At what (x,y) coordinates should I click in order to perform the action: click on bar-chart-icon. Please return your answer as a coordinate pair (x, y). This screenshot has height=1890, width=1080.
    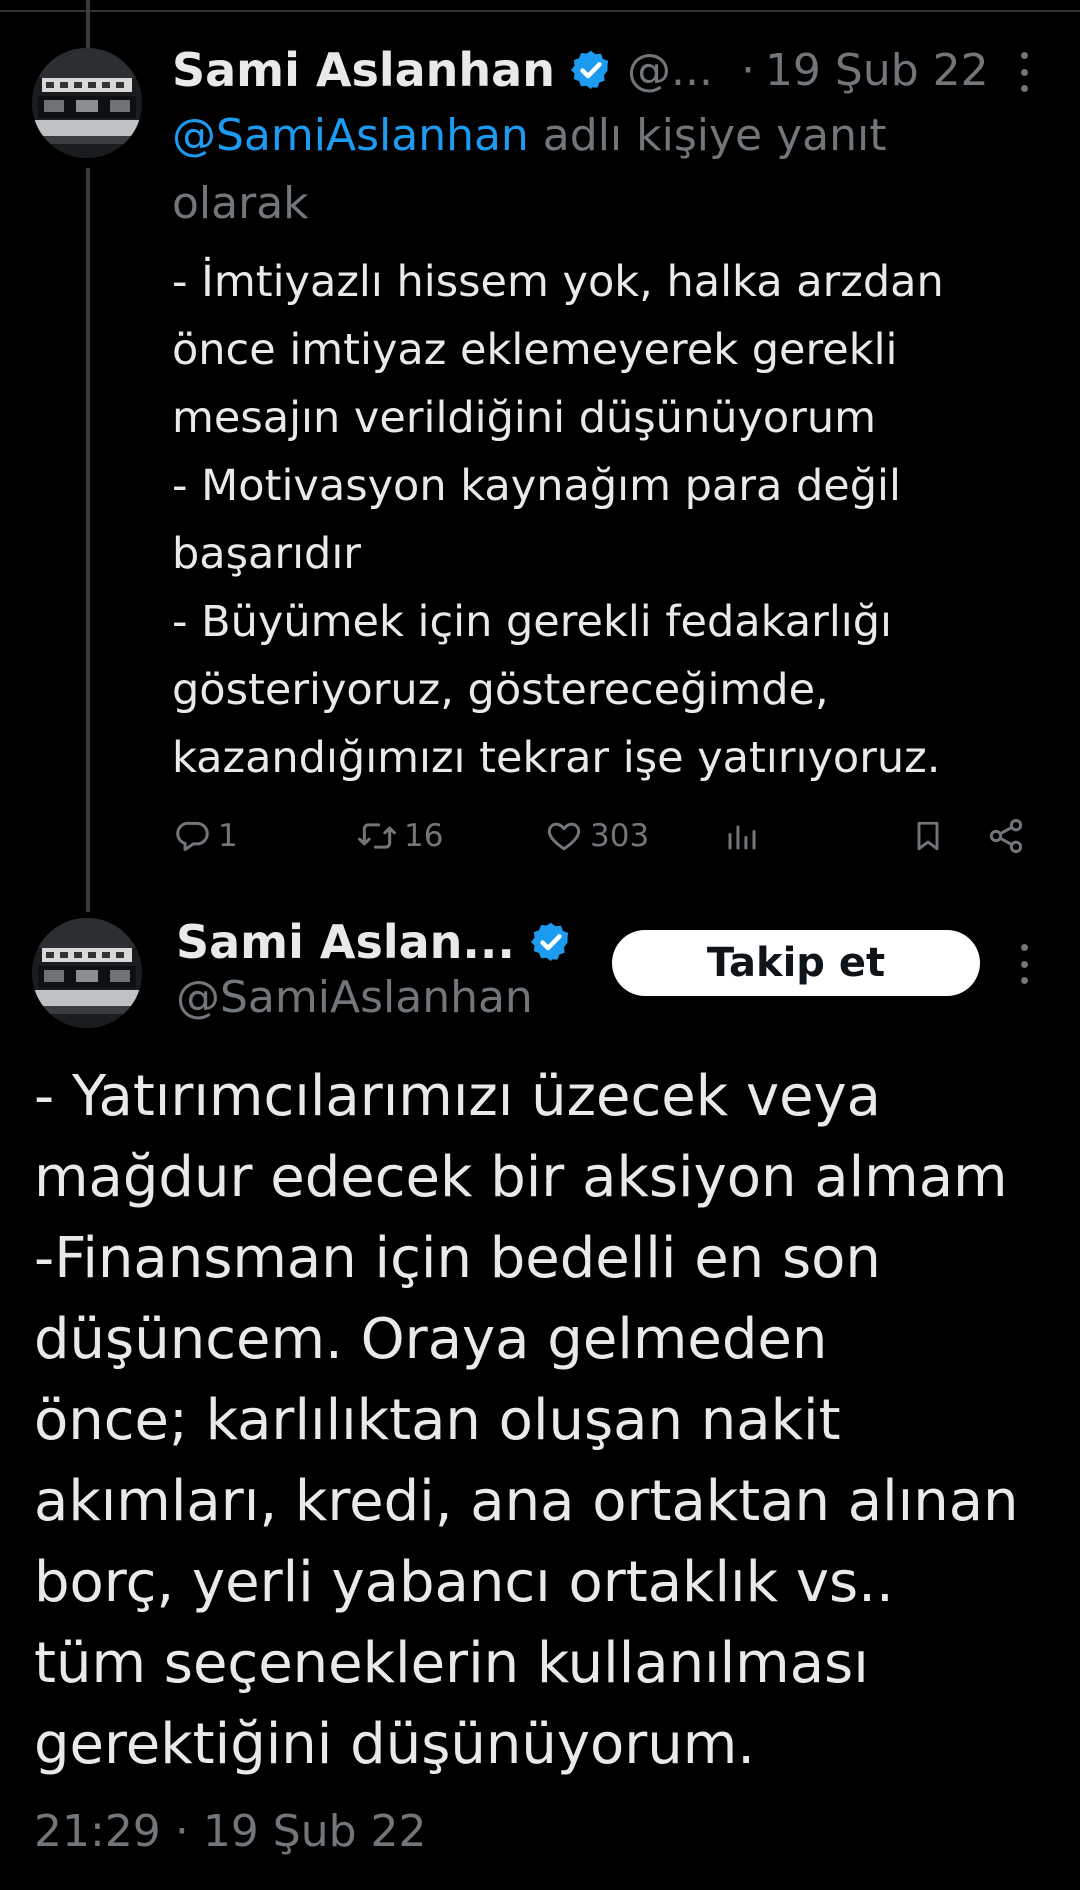
    Looking at the image, I should click on (742, 837).